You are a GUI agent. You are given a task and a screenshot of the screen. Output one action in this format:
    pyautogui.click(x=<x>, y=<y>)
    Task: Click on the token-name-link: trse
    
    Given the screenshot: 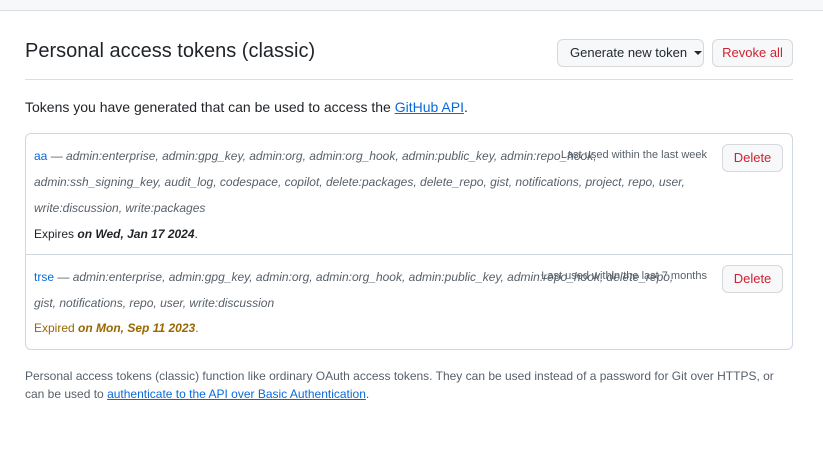 What is the action you would take?
    pyautogui.click(x=44, y=277)
    